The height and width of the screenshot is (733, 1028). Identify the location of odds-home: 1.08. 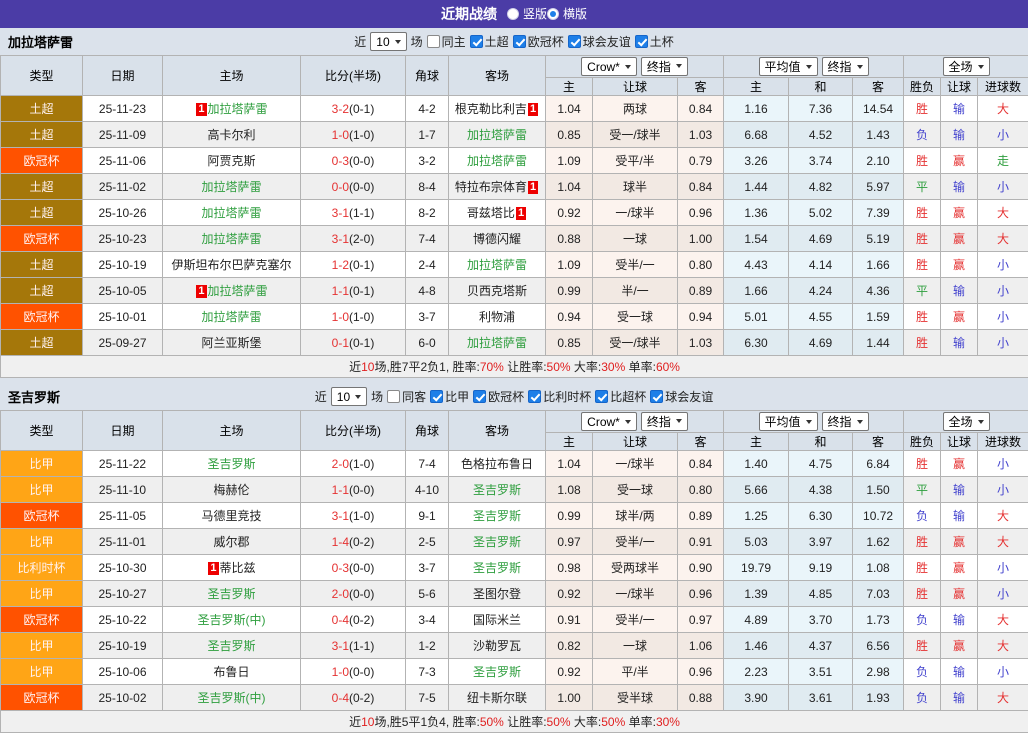
(569, 490).